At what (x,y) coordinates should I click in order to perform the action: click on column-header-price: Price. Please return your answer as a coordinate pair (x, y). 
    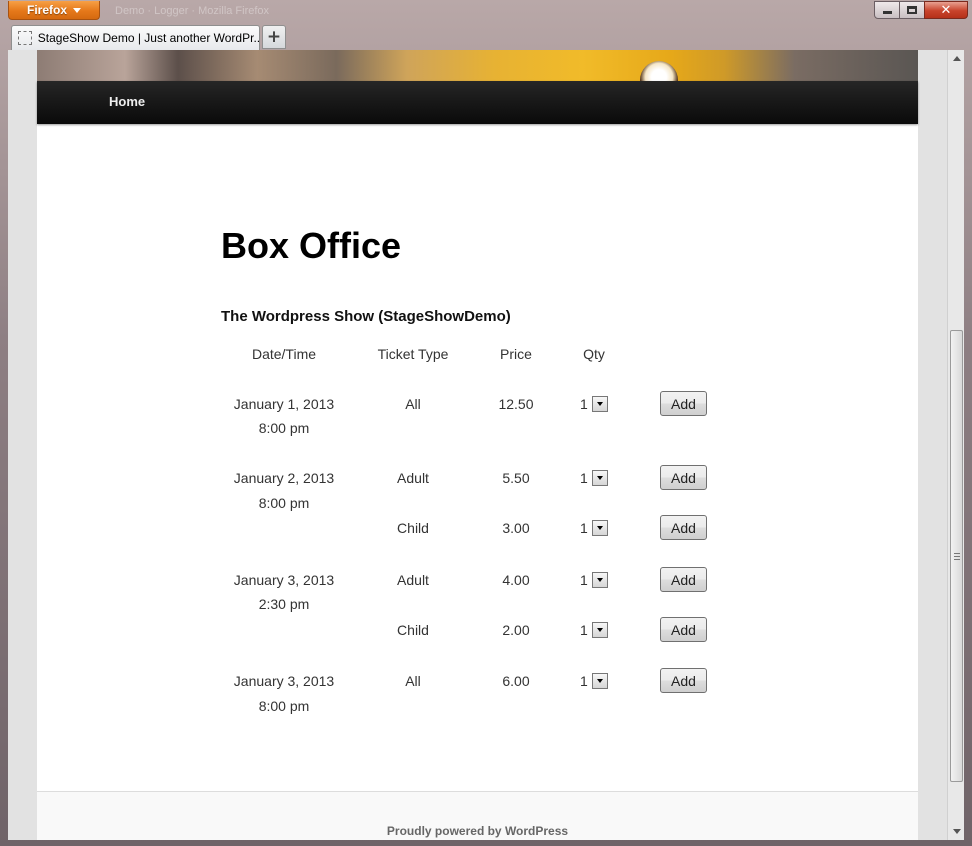
    Looking at the image, I should click on (516, 354).